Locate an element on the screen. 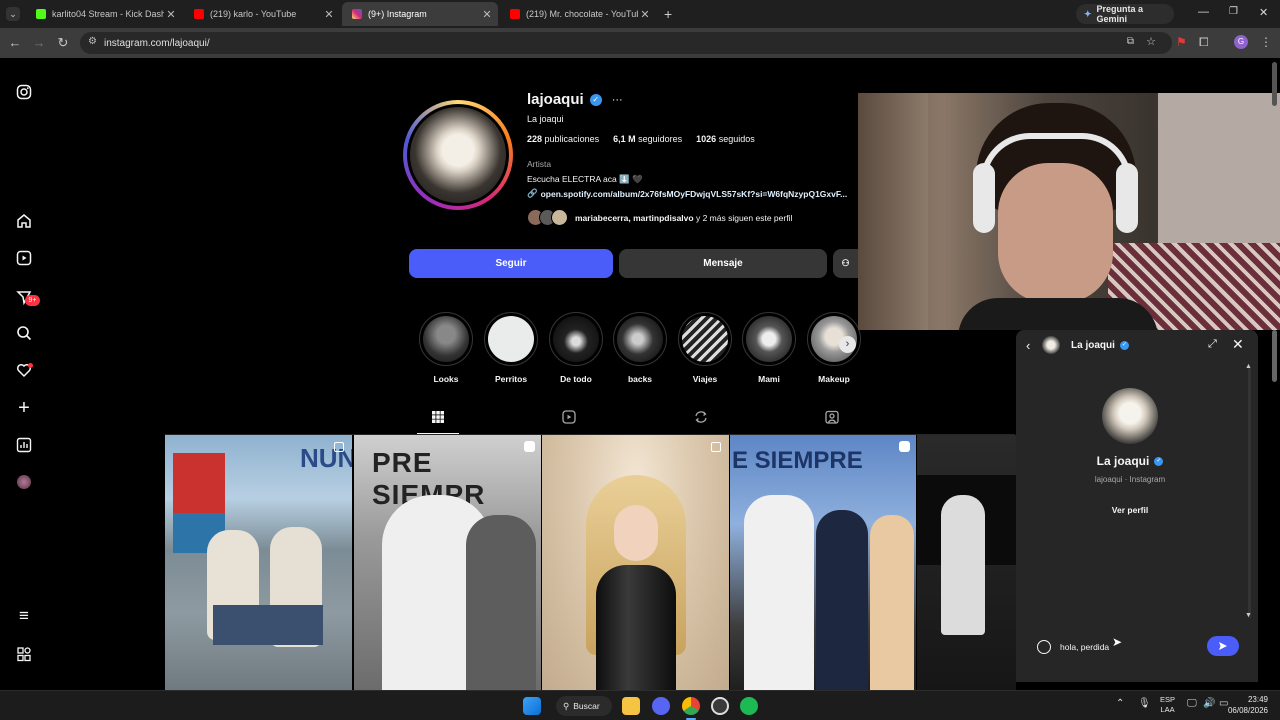 The width and height of the screenshot is (1280, 720). highlight-ring is located at coordinates (769, 339).